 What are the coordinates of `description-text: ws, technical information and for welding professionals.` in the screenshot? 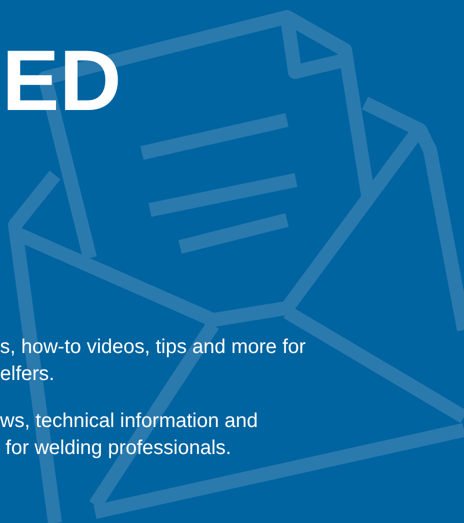 It's located at (129, 435).